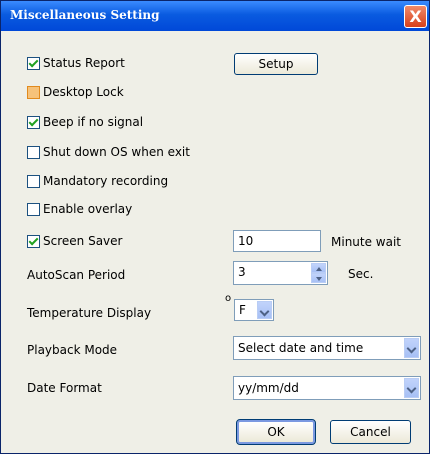 This screenshot has width=430, height=454. I want to click on temperature-label: Temperature Display, so click(89, 313).